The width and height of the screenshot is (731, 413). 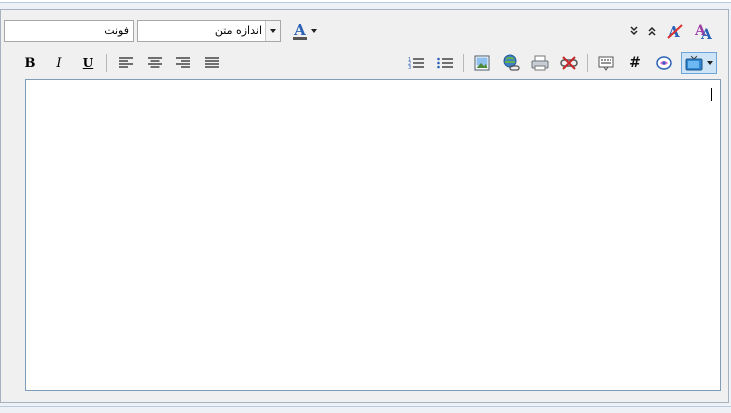 I want to click on italic-button: I, so click(x=59, y=63).